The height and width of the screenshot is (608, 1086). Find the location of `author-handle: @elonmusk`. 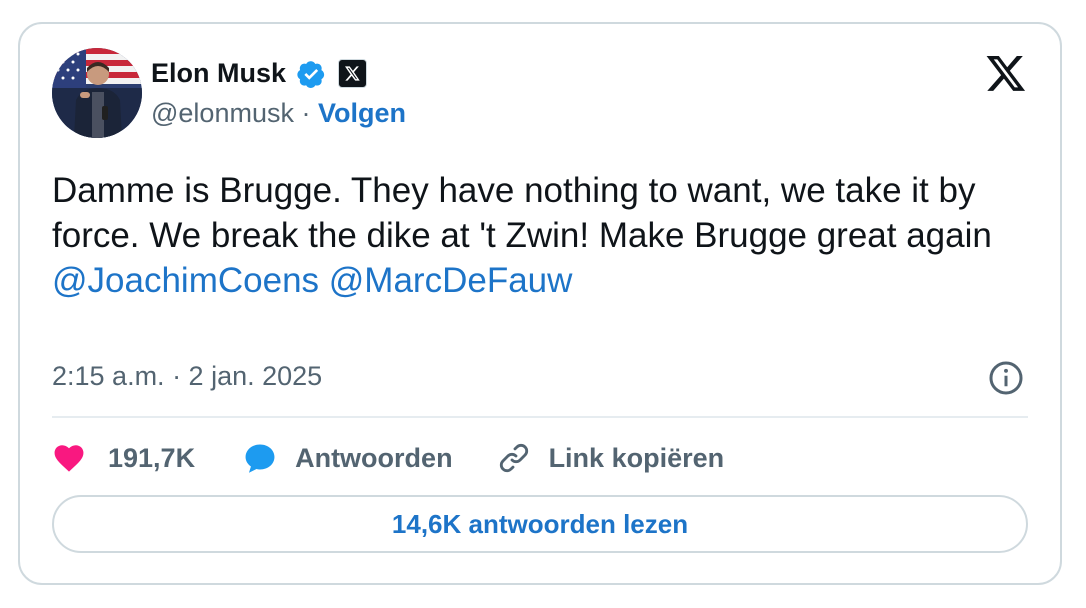

author-handle: @elonmusk is located at coordinates (222, 113).